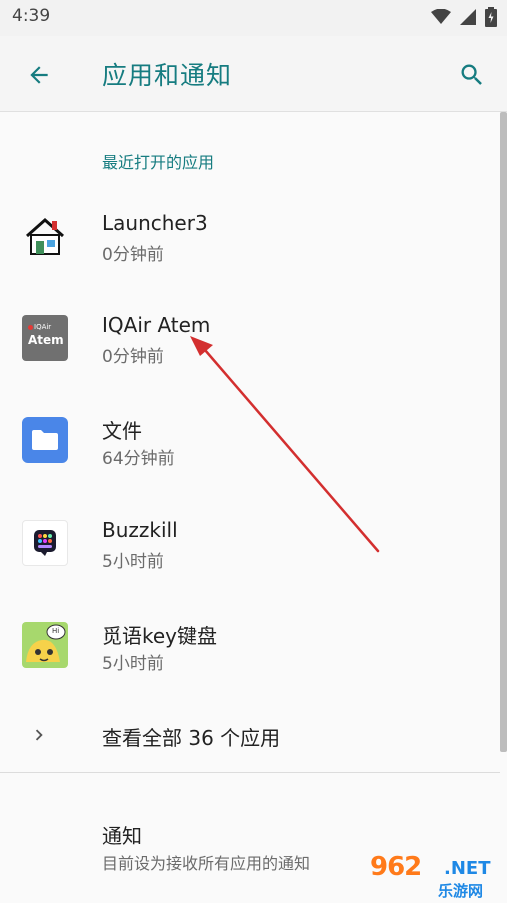 Image resolution: width=507 pixels, height=903 pixels. I want to click on status-time: 4:39, so click(31, 16).